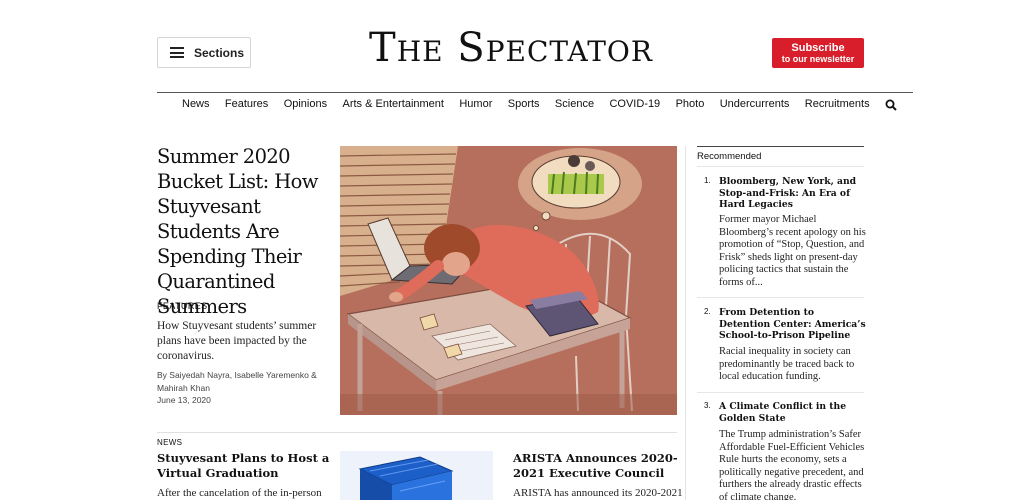  What do you see at coordinates (475, 104) in the screenshot?
I see `nav-item-humor: Humor` at bounding box center [475, 104].